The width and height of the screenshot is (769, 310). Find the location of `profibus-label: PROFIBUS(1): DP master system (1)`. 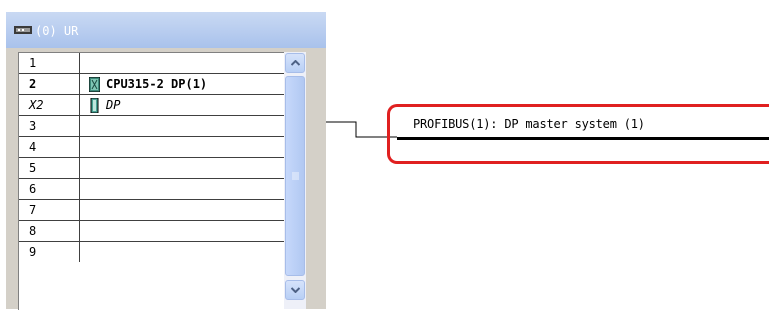

profibus-label: PROFIBUS(1): DP master system (1) is located at coordinates (529, 124).